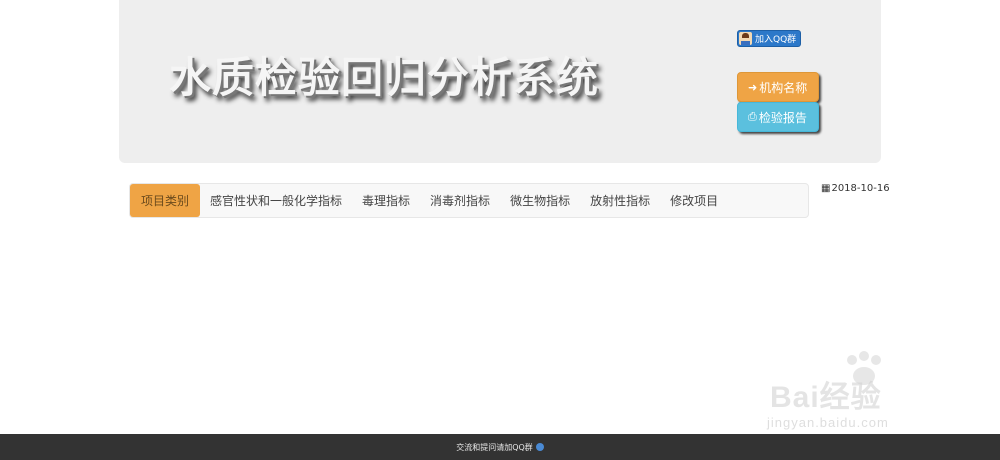 This screenshot has width=1000, height=460. Describe the element at coordinates (540, 200) in the screenshot. I see `nav-item-microbiology: 微生物指标` at that location.